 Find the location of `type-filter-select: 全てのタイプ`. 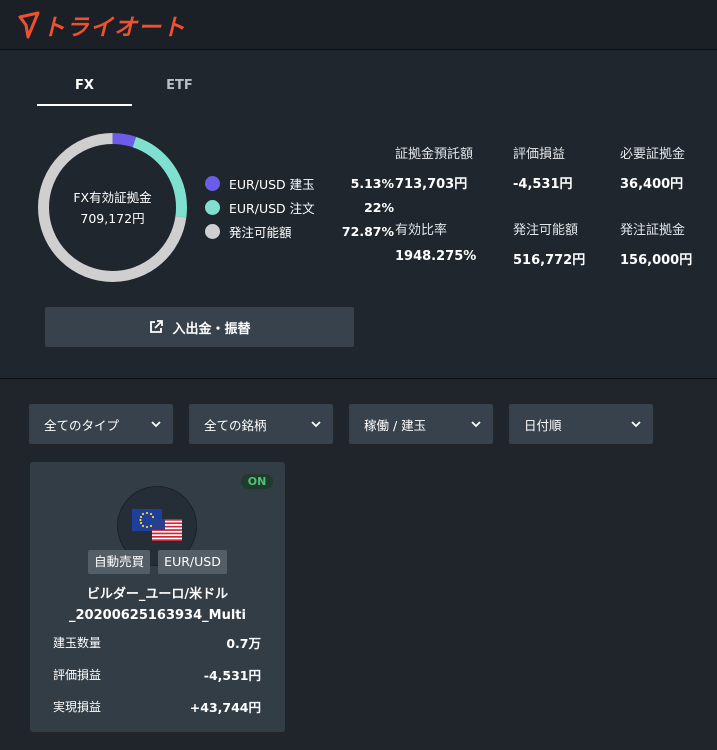

type-filter-select: 全てのタイプ is located at coordinates (101, 424).